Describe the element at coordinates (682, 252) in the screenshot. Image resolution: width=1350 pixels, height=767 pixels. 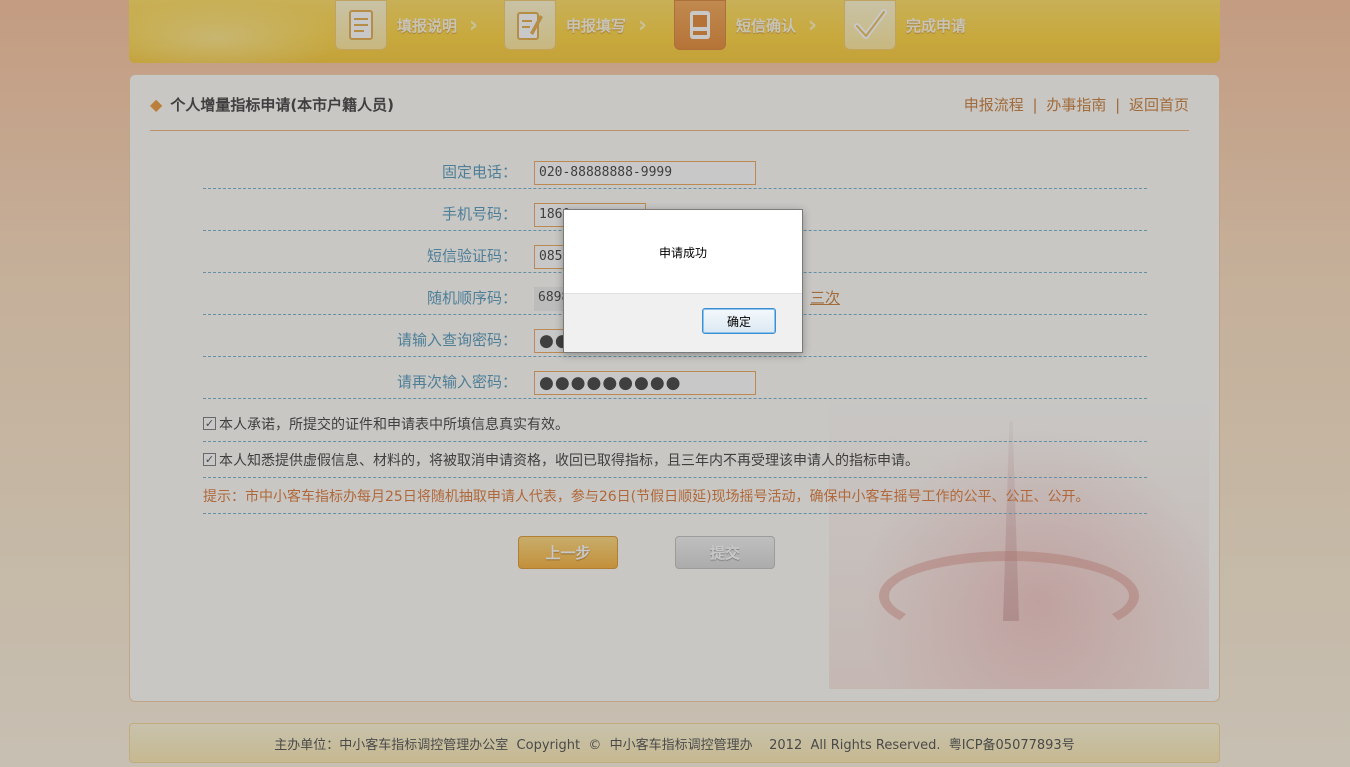
I see `dialog-message: 申请成功` at that location.